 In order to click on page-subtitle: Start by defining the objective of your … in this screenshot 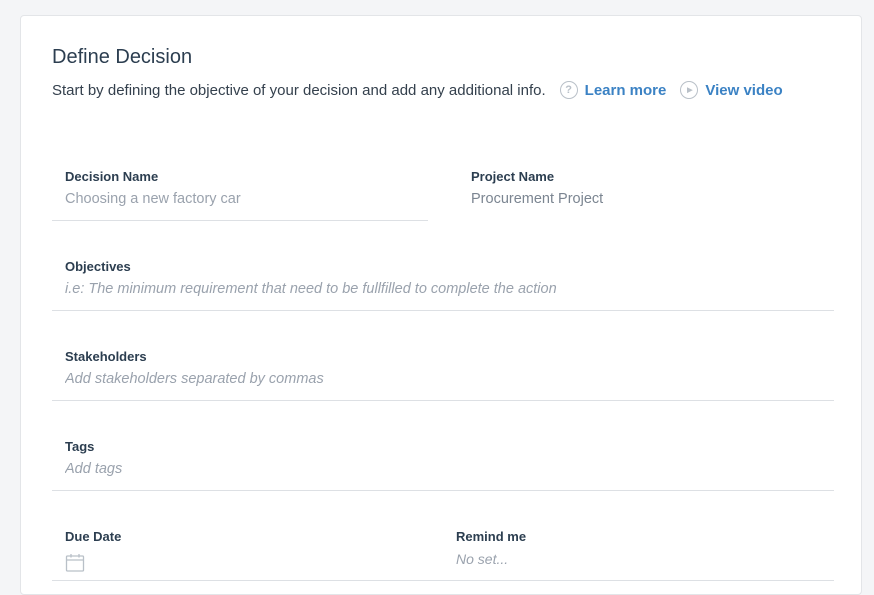, I will do `click(299, 90)`.